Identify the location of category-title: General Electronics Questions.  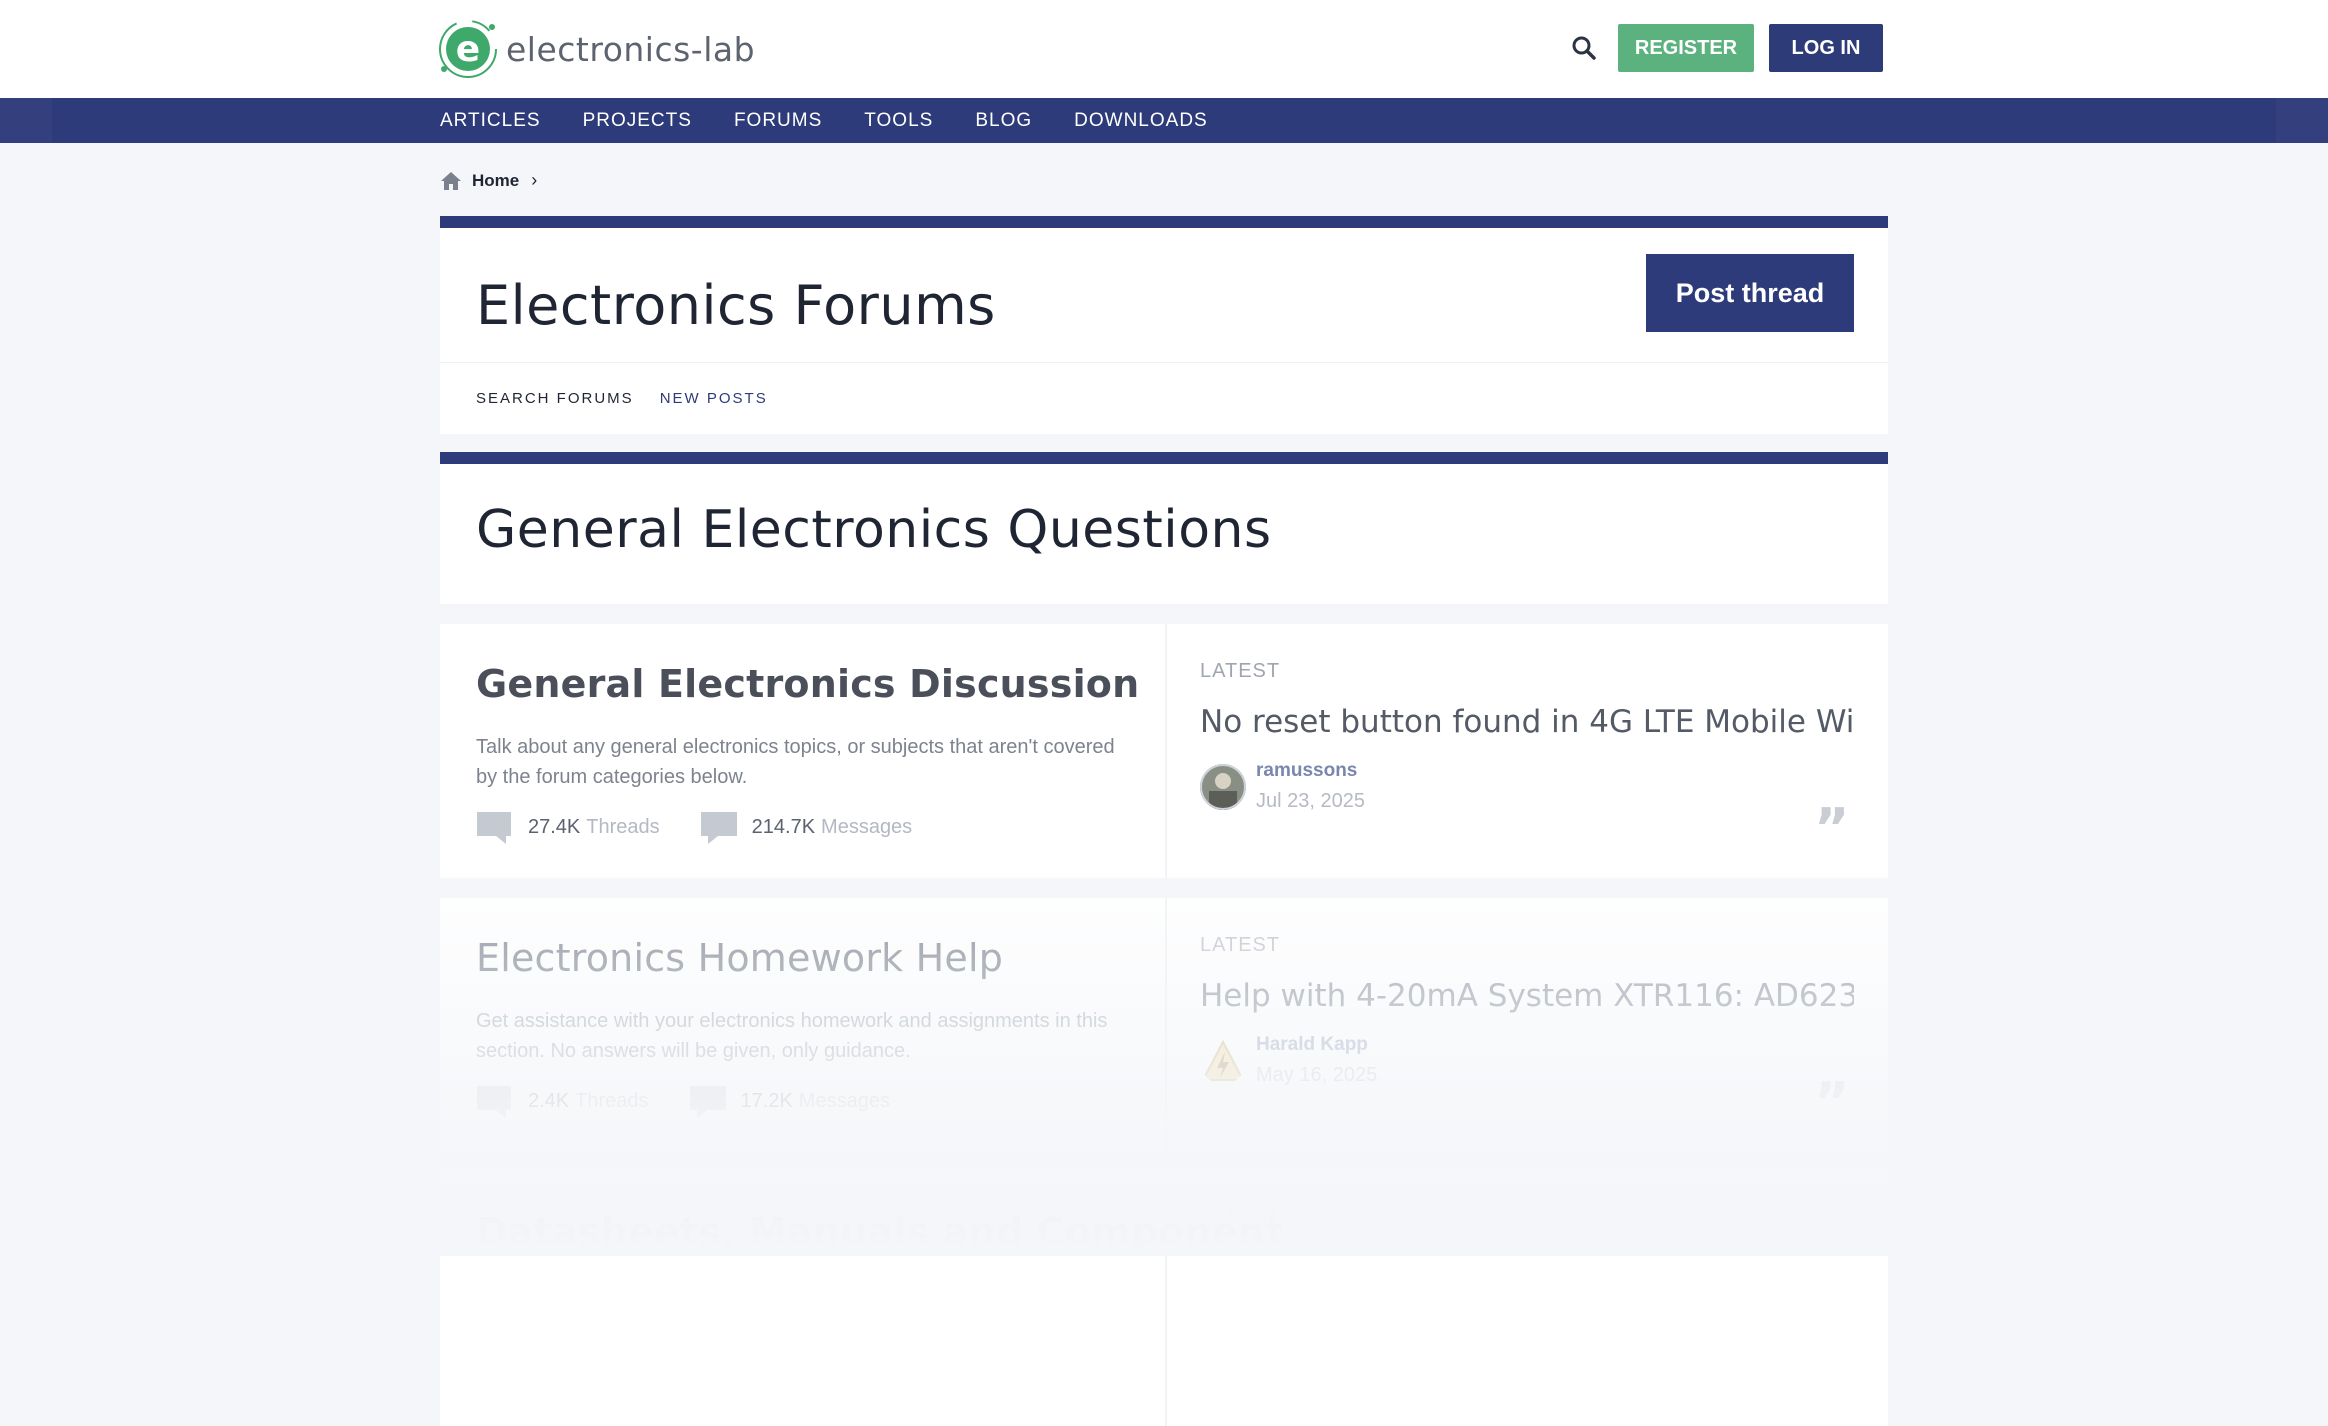
(874, 530).